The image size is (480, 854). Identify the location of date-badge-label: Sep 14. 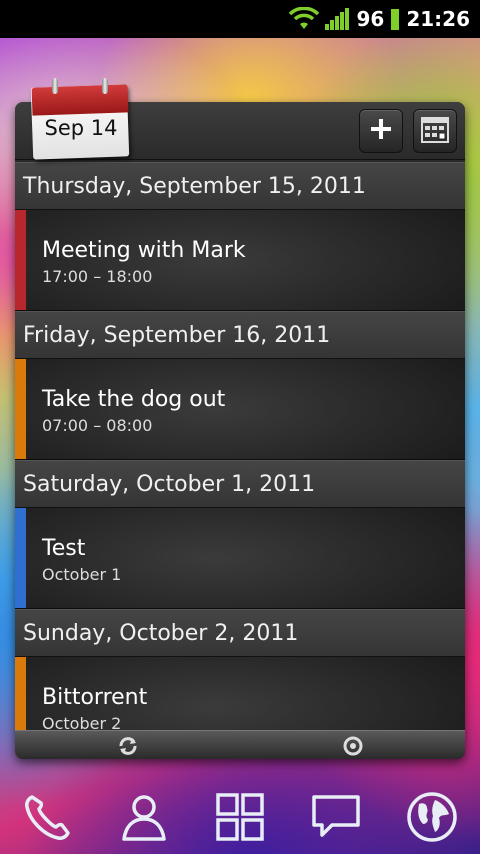
(81, 128).